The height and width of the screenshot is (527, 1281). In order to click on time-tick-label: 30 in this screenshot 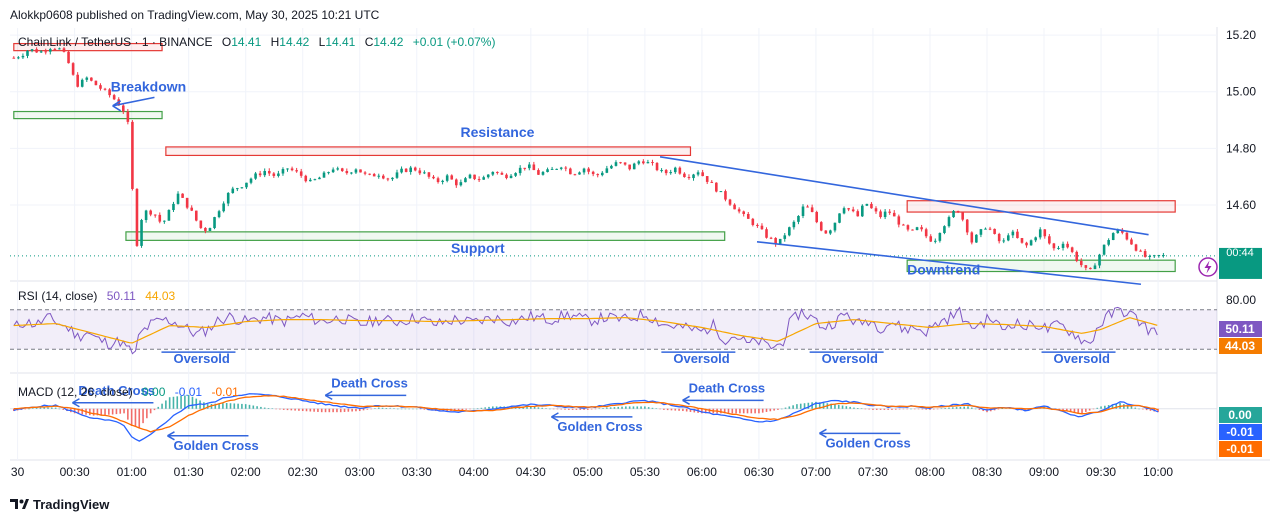, I will do `click(18, 472)`.